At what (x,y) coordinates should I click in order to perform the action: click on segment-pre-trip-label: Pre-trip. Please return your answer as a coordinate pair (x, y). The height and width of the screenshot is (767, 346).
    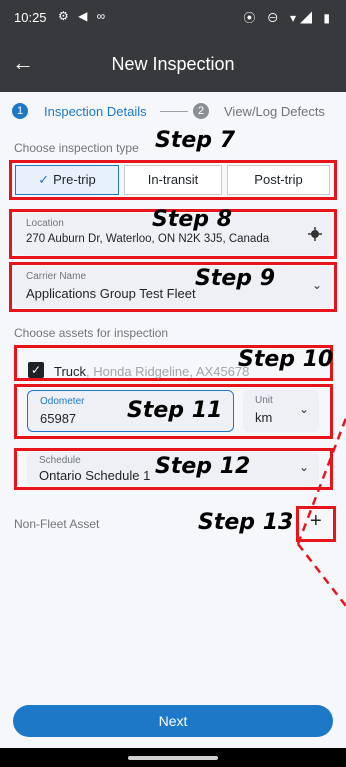
    Looking at the image, I should click on (74, 179).